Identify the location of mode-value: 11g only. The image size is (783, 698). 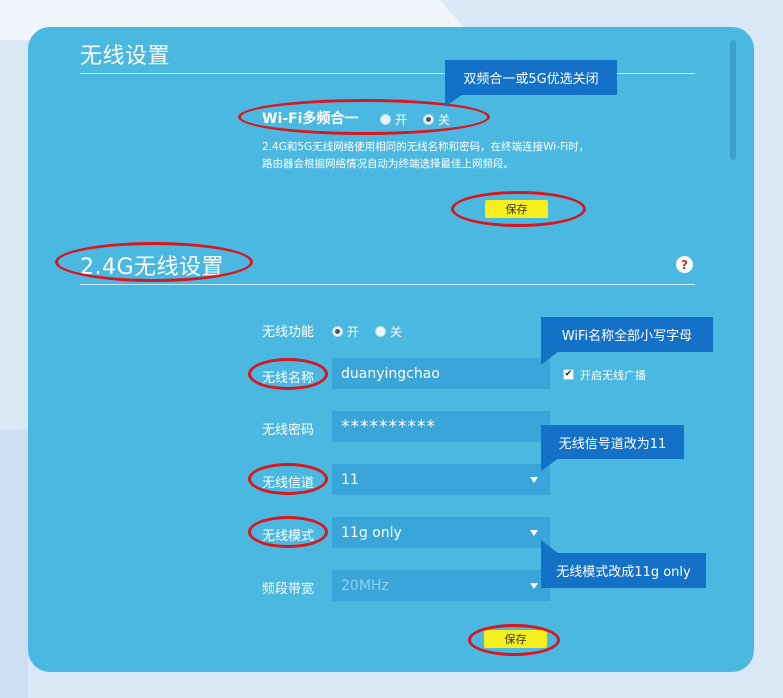
(371, 532).